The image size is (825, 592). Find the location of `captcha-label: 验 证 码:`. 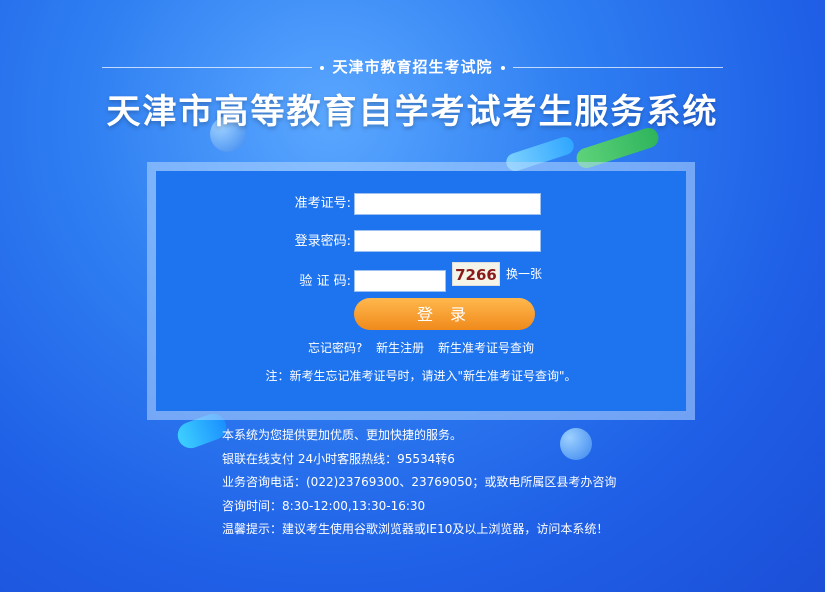

captcha-label: 验 证 码: is located at coordinates (325, 281).